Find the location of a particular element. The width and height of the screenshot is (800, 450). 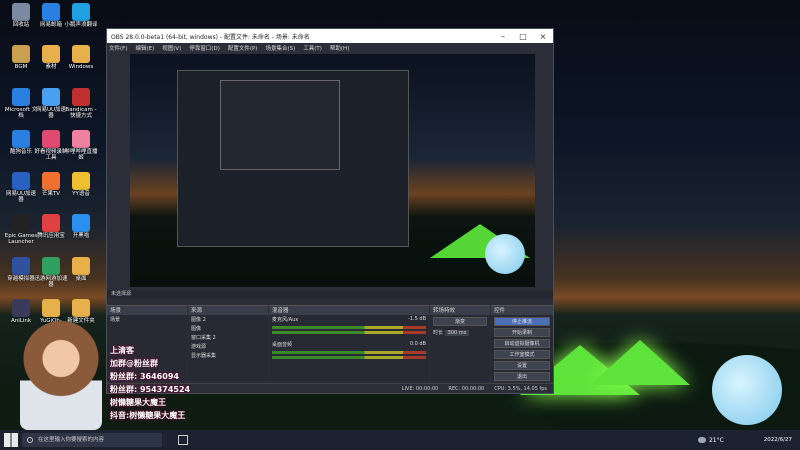

desktop-icon: 酷狗音乐 is located at coordinates (21, 142).